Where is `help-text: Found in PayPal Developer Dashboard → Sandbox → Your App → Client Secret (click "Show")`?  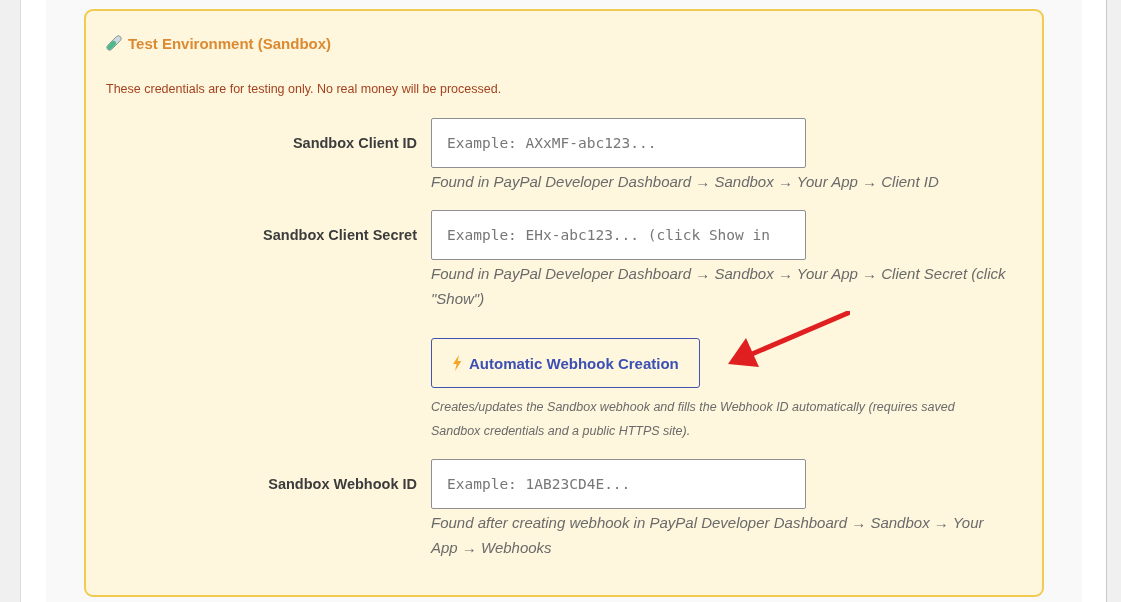 help-text: Found in PayPal Developer Dashboard → Sandbox → Your App → Client Secret (click "Show") is located at coordinates (719, 286).